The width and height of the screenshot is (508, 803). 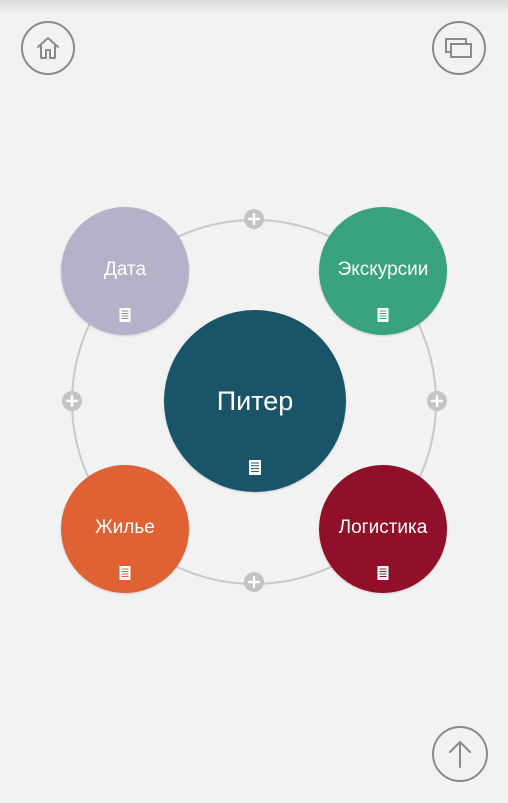 I want to click on home-button, so click(x=48, y=48).